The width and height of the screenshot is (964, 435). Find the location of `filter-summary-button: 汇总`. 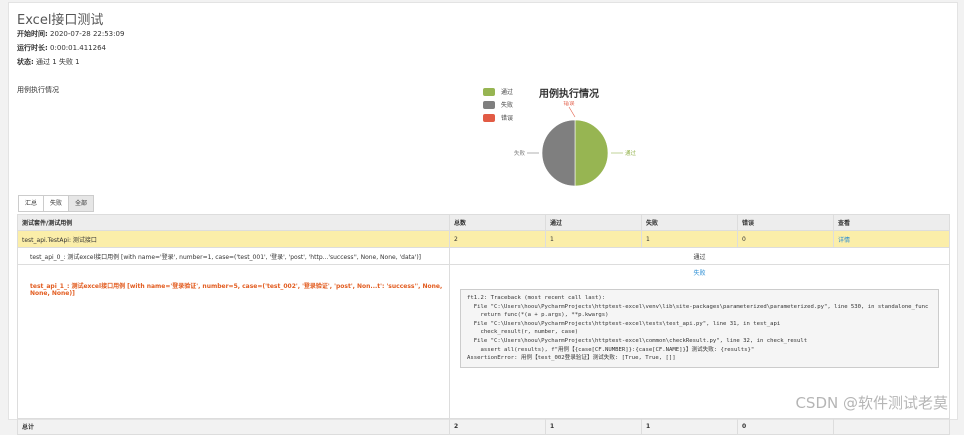

filter-summary-button: 汇总 is located at coordinates (31, 203).